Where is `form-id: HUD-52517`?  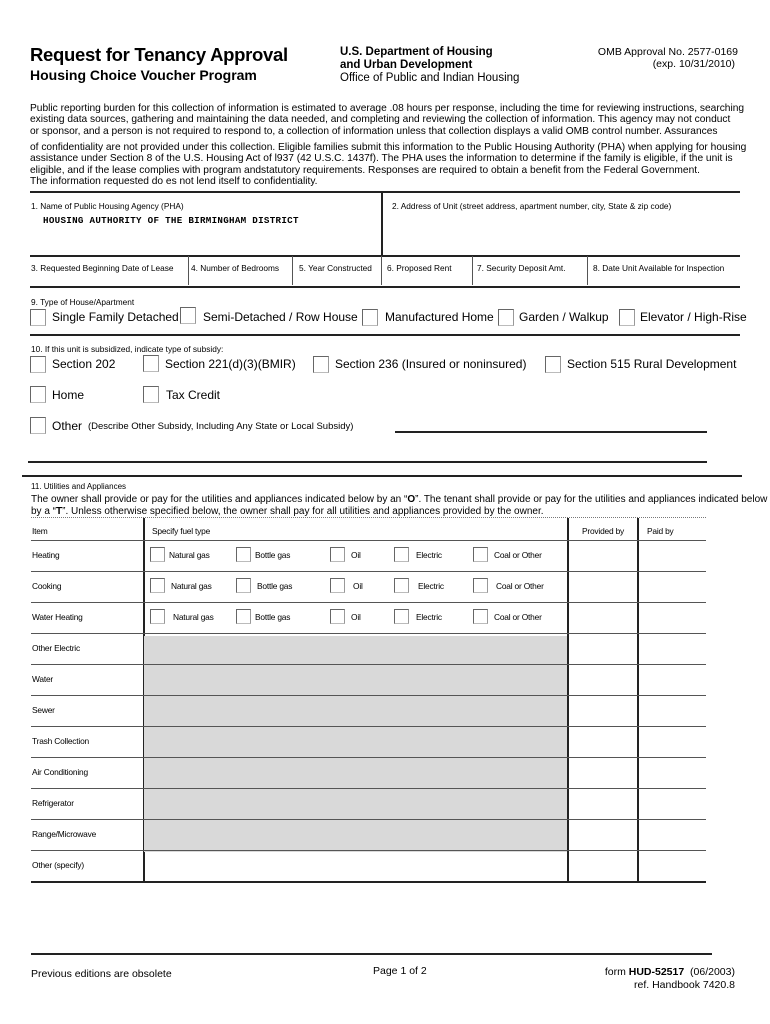
form-id: HUD-52517 is located at coordinates (656, 972).